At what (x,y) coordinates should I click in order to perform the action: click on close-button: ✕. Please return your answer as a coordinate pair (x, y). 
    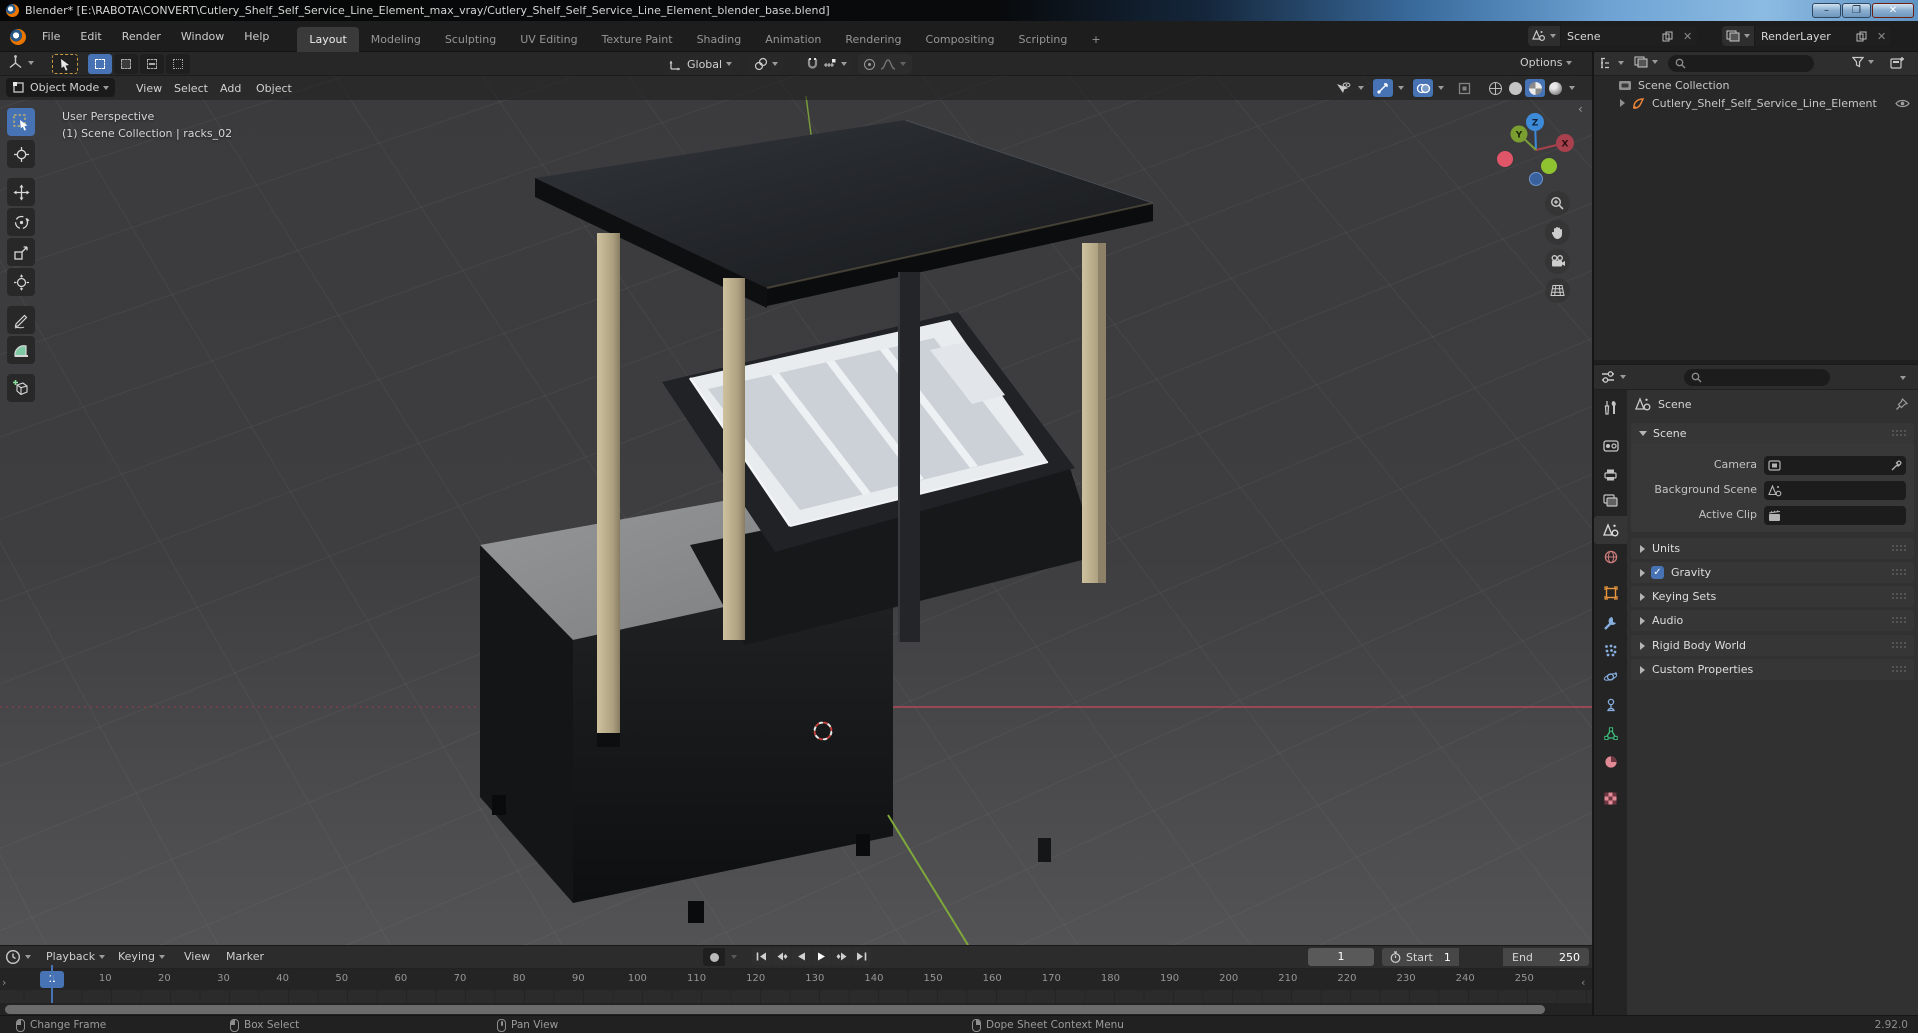
    Looking at the image, I should click on (1893, 10).